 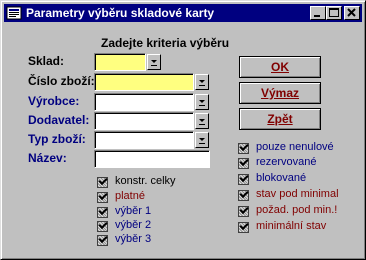 What do you see at coordinates (144, 102) in the screenshot?
I see `vyrobce-input` at bounding box center [144, 102].